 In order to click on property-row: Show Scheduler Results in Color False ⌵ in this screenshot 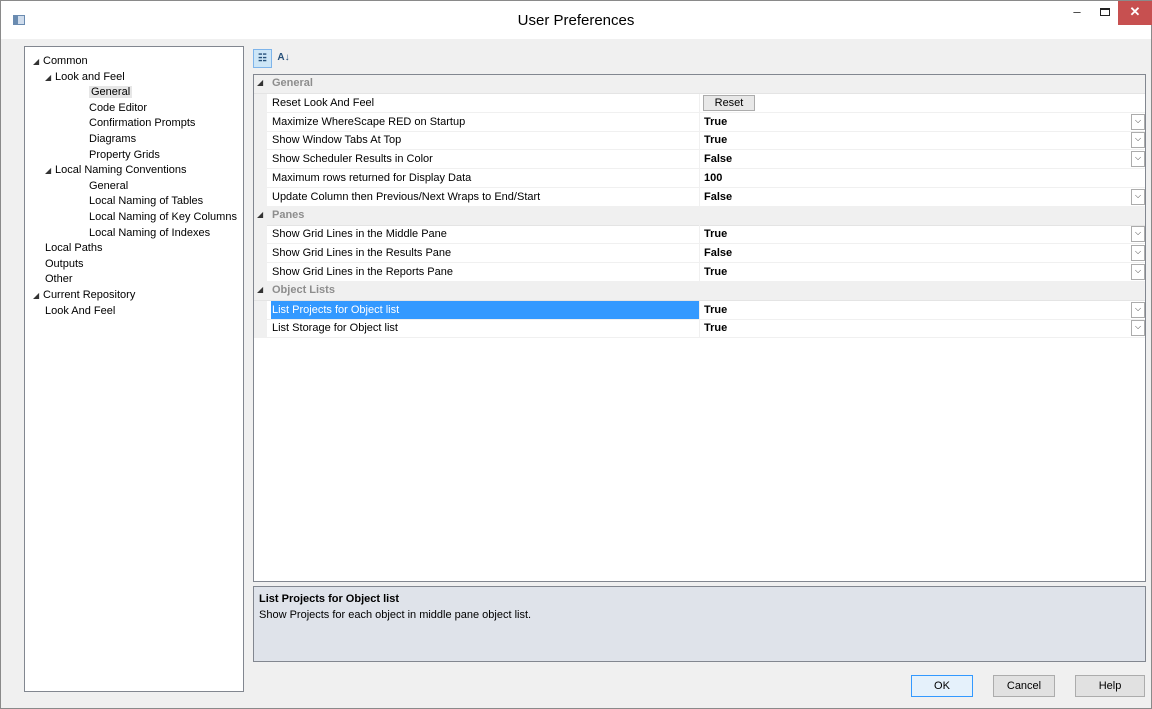, I will do `click(699, 160)`.